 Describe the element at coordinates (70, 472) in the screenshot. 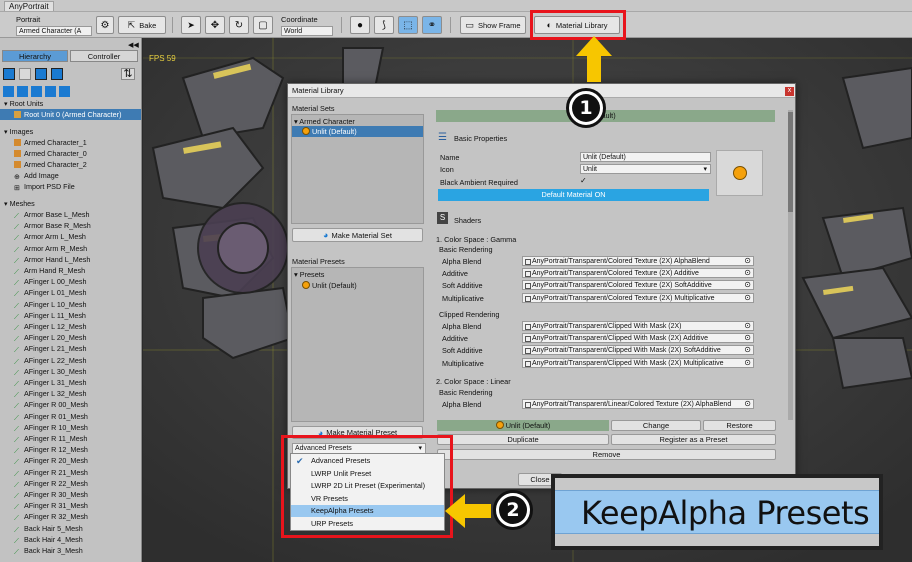

I see `mesh-item: ⟋ AFinger R 21_Mesh` at that location.